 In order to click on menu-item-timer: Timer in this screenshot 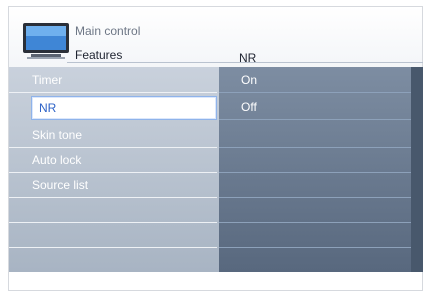, I will do `click(113, 81)`.